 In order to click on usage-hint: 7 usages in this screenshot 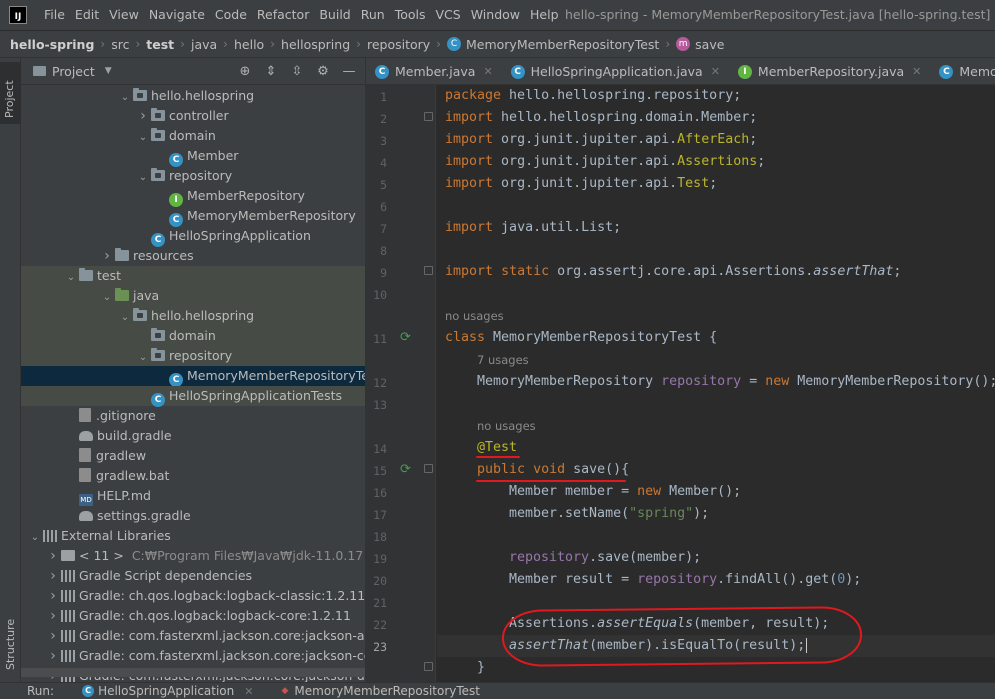, I will do `click(503, 360)`.